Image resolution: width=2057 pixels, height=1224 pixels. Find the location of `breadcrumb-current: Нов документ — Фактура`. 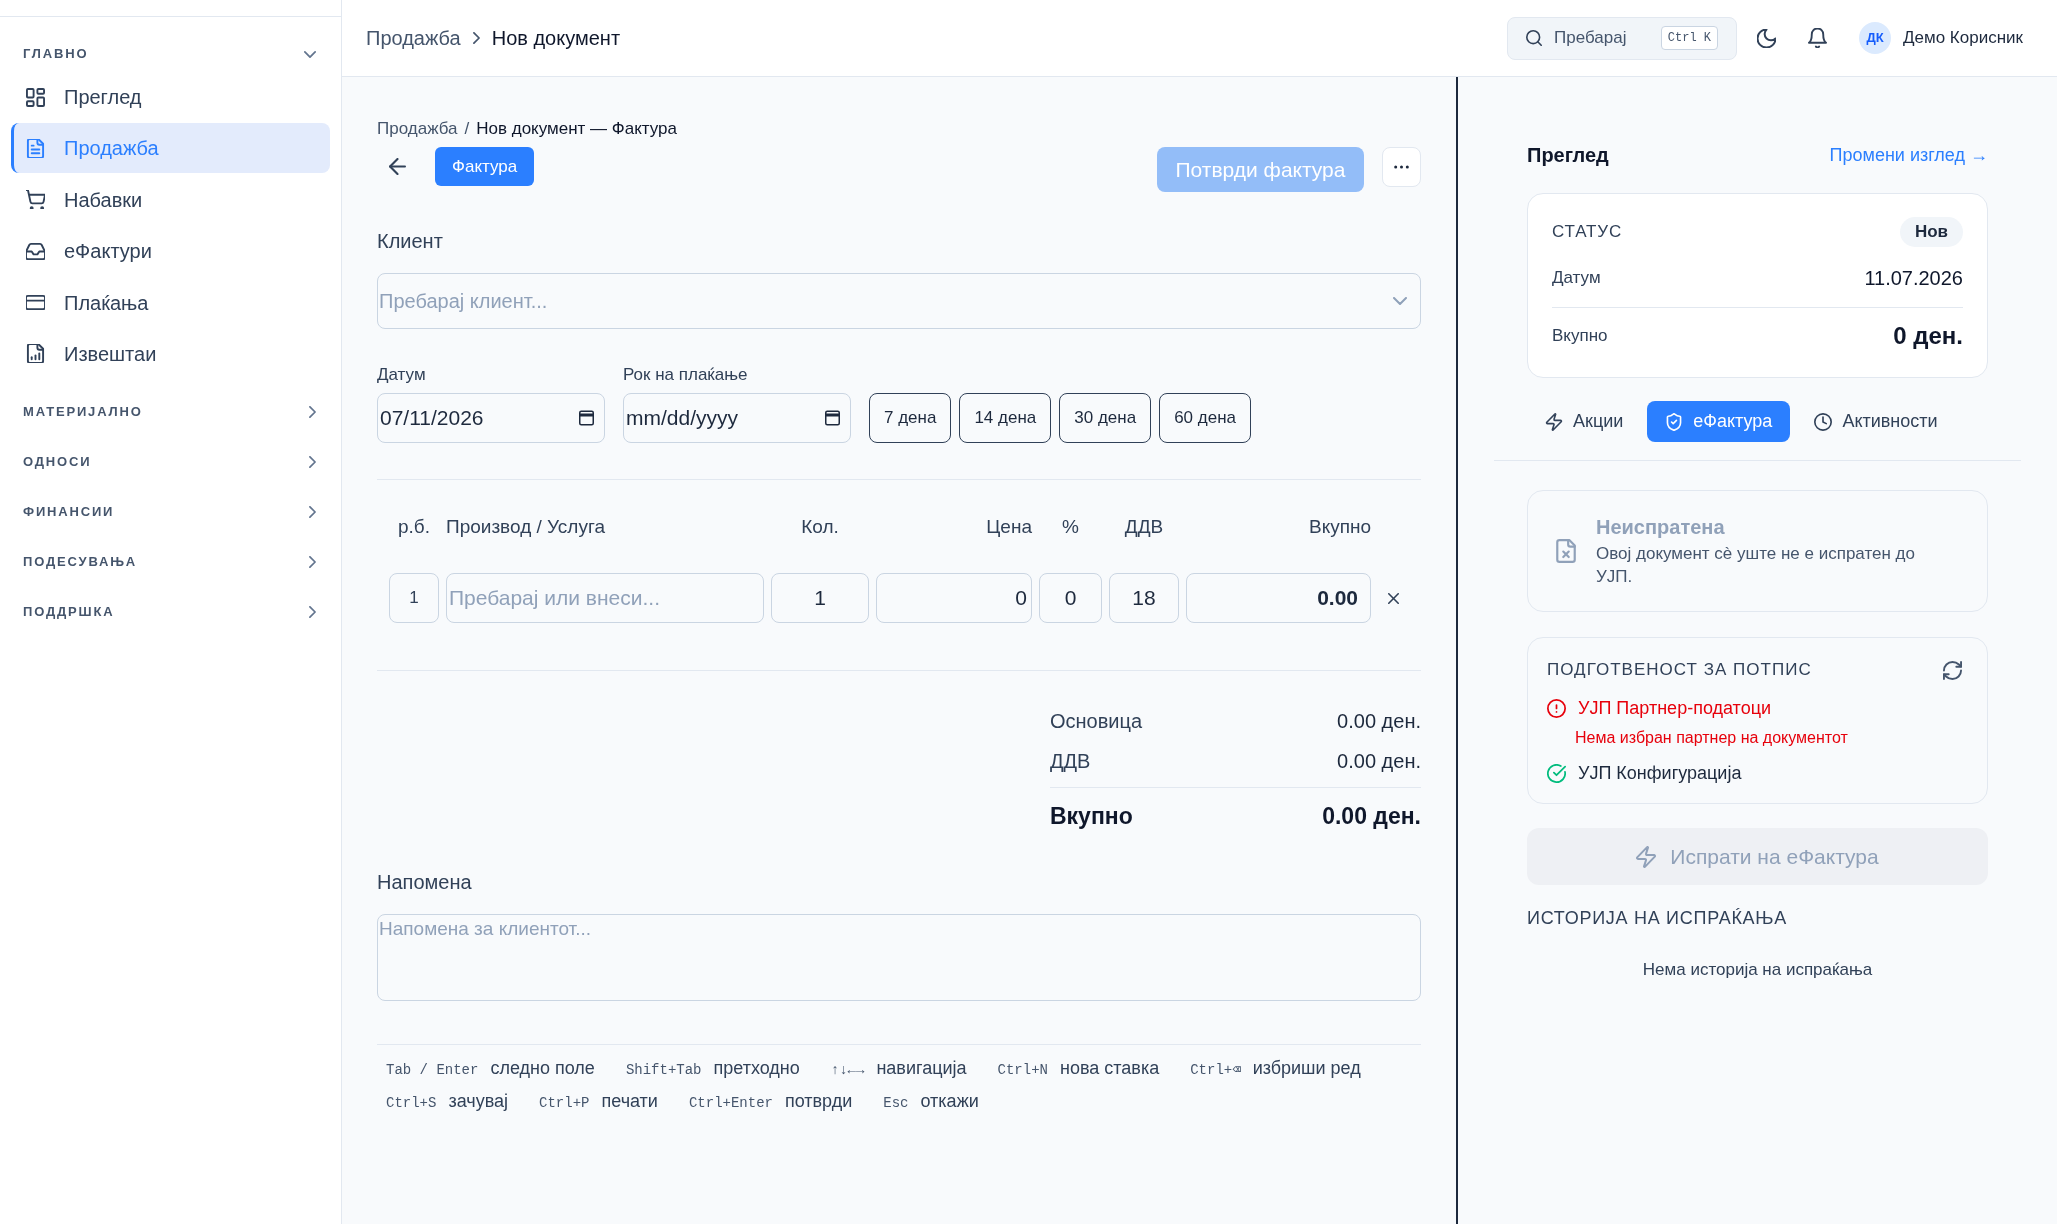

breadcrumb-current: Нов документ — Фактура is located at coordinates (576, 129).